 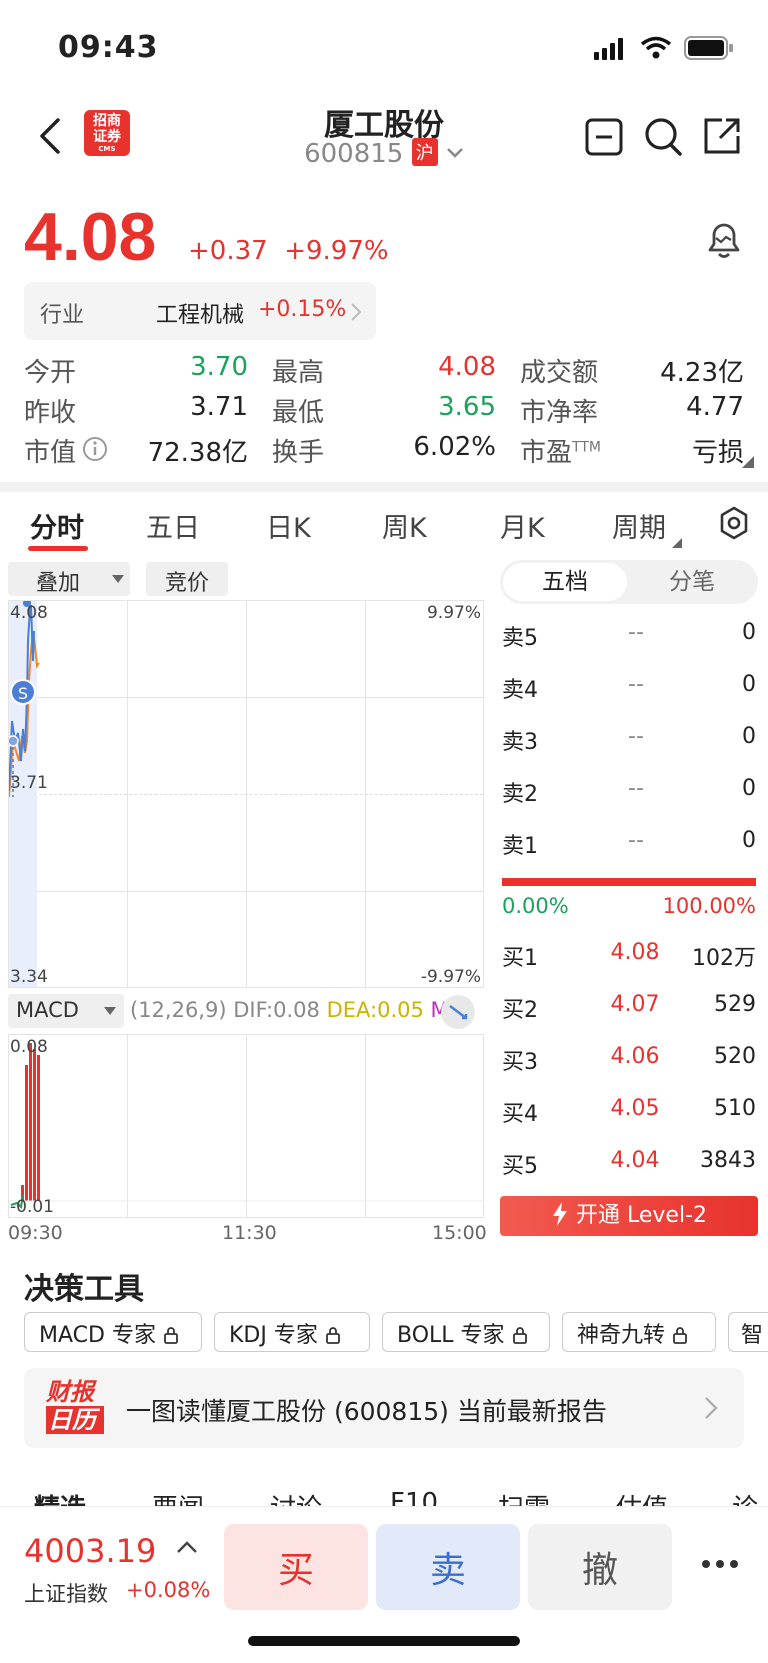 I want to click on news-tab-featured: 精选, so click(x=60, y=1497).